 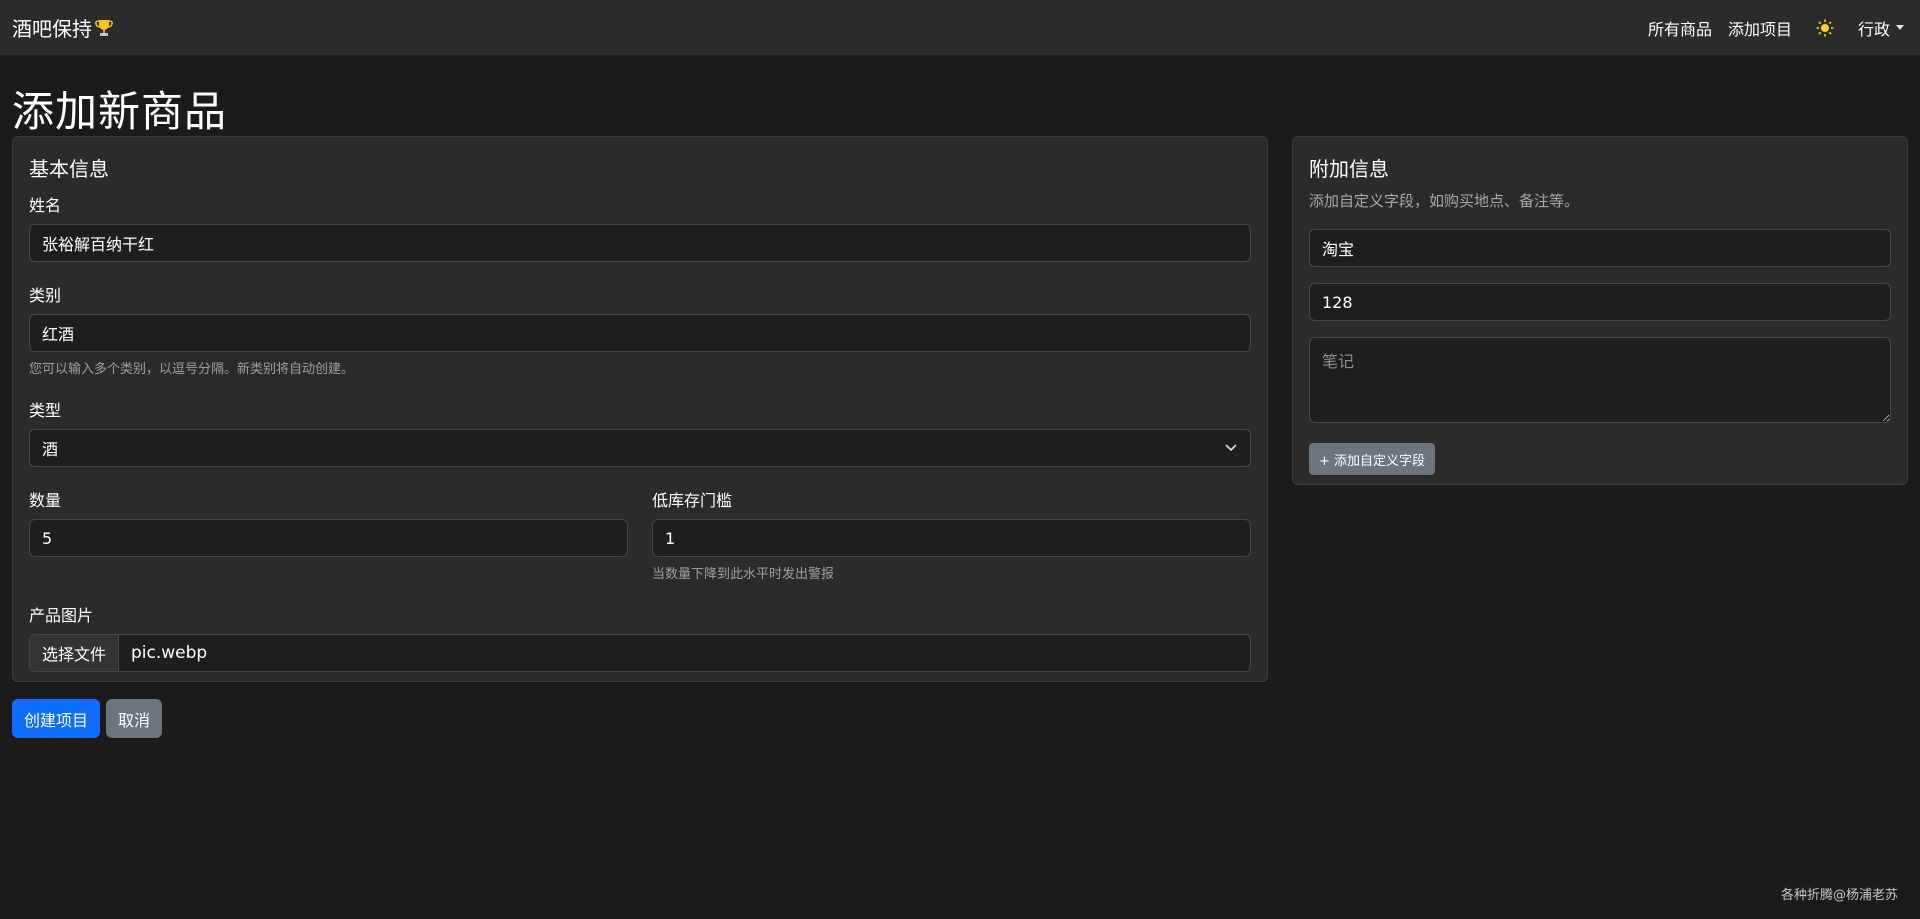 What do you see at coordinates (75, 653) in the screenshot?
I see `choose-file-button: 选择文件` at bounding box center [75, 653].